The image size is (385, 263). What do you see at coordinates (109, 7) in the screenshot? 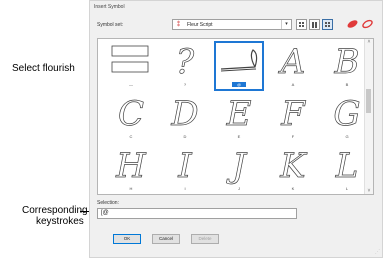
I see `dialog-title: Insert Symbol` at bounding box center [109, 7].